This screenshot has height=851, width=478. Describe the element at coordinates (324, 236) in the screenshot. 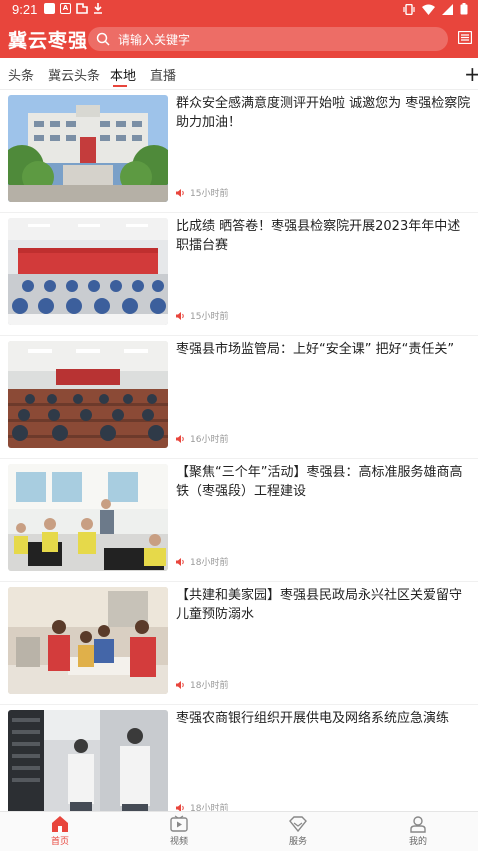

I see `news-title: 比成绩 晒答卷！枣强县检察院开展2023年年中述职擂台赛` at that location.